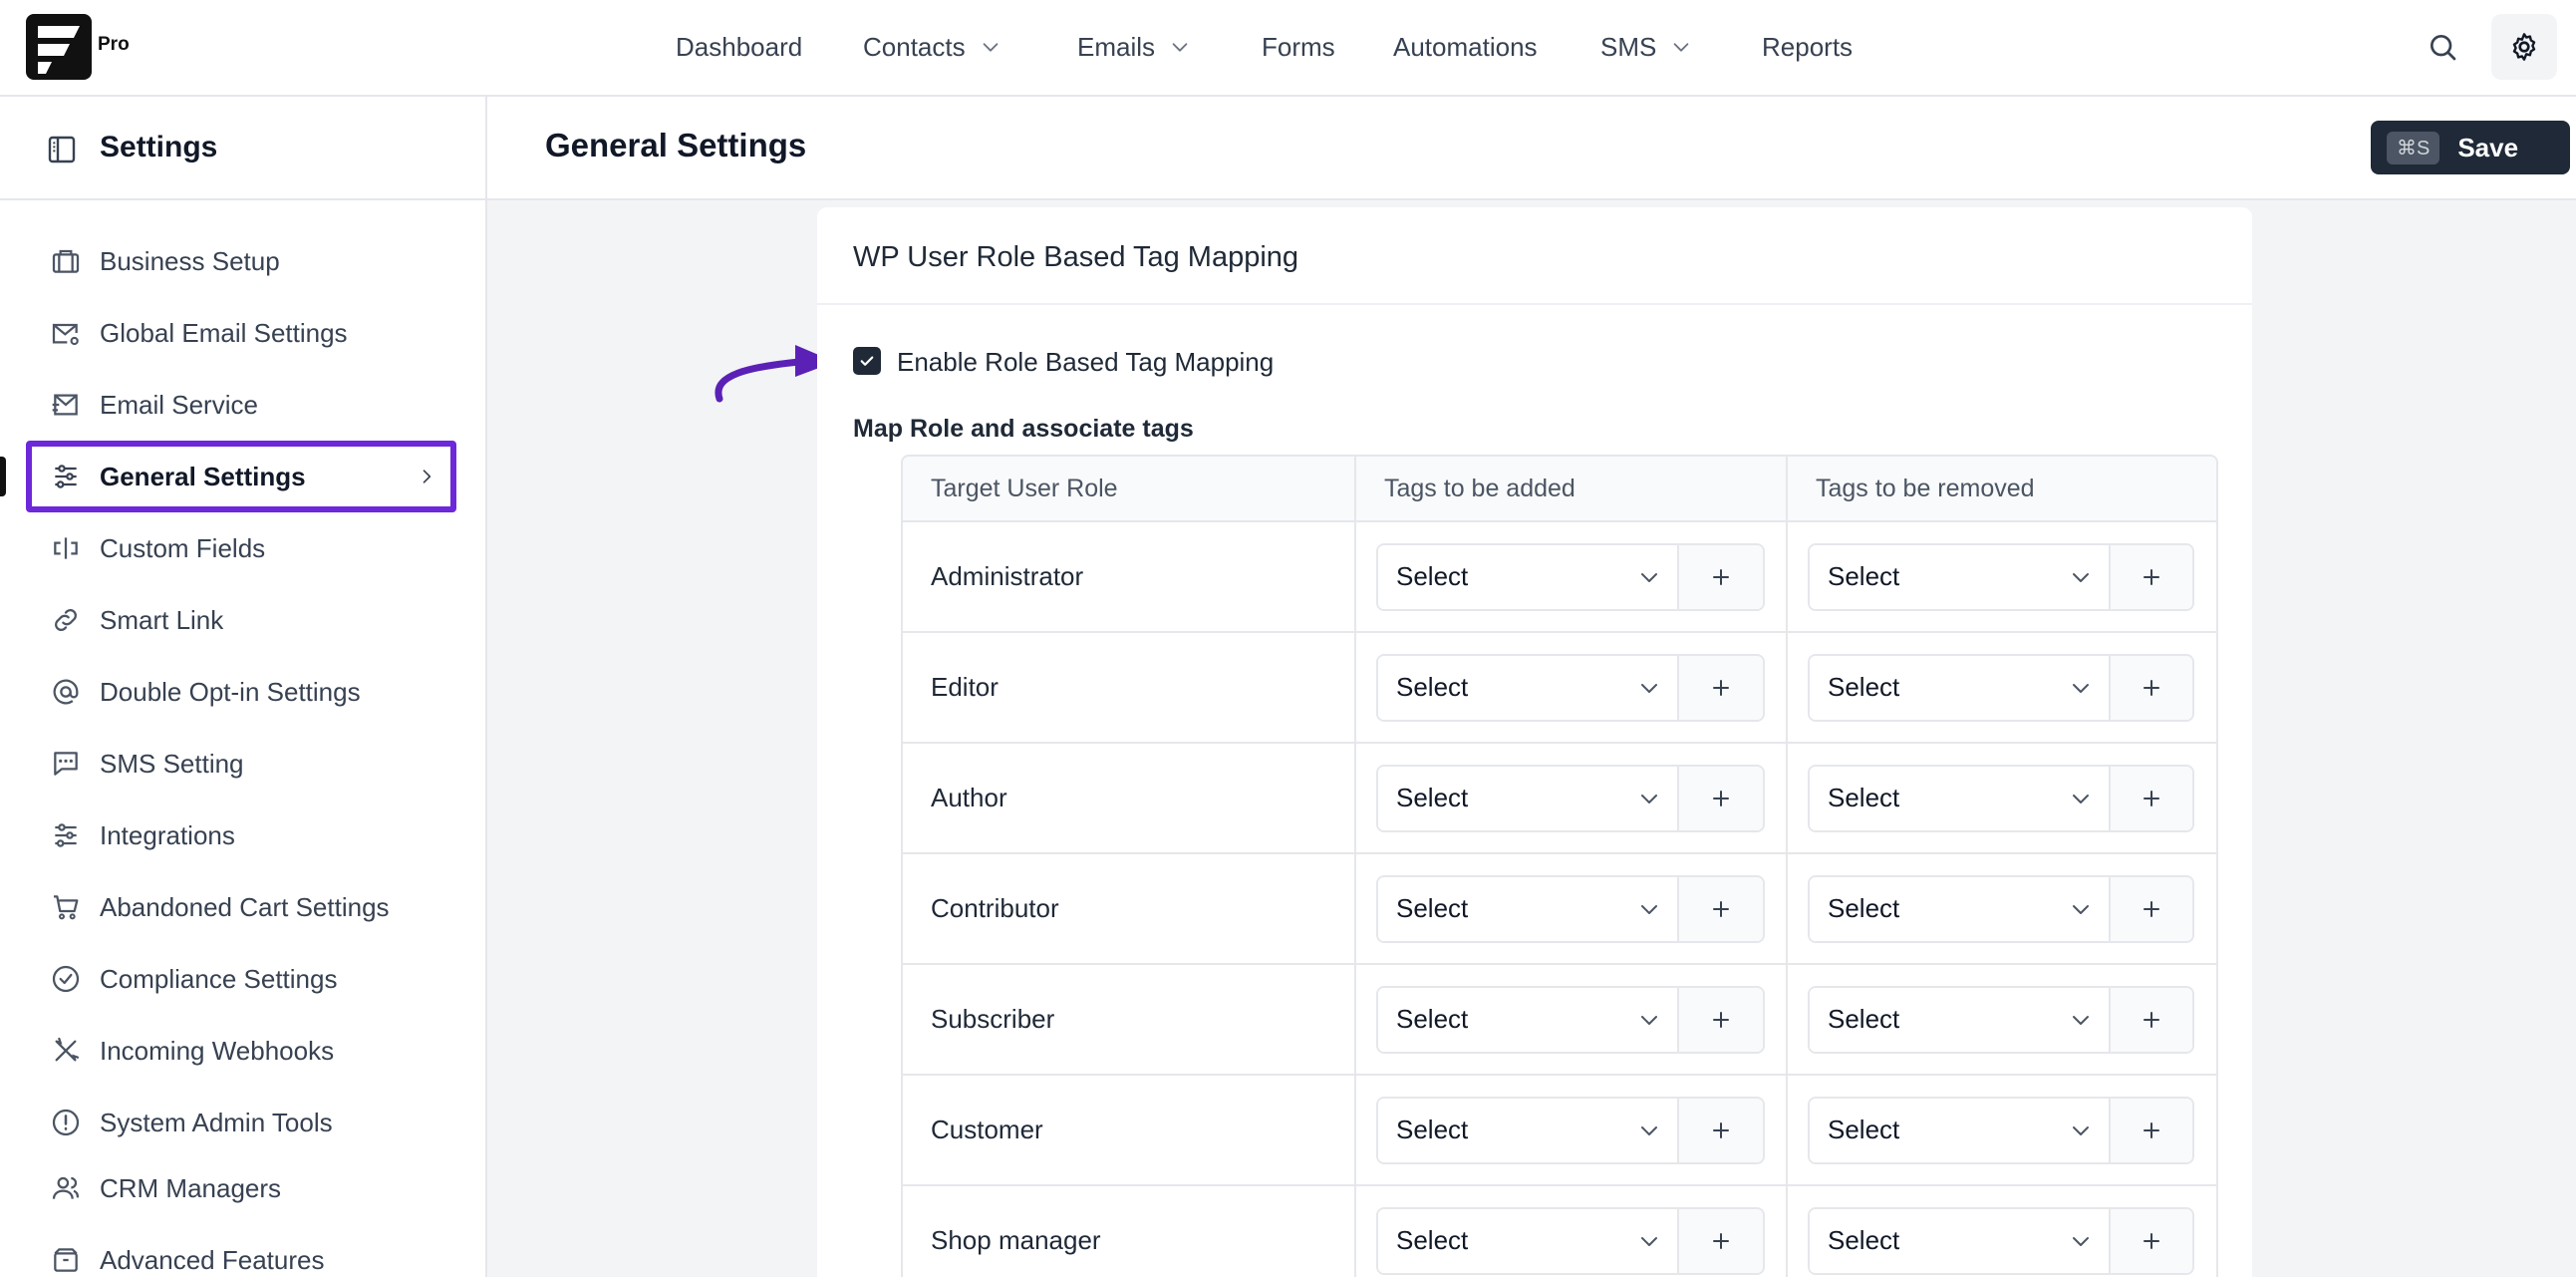 Image resolution: width=2576 pixels, height=1277 pixels. I want to click on search-icon, so click(2443, 48).